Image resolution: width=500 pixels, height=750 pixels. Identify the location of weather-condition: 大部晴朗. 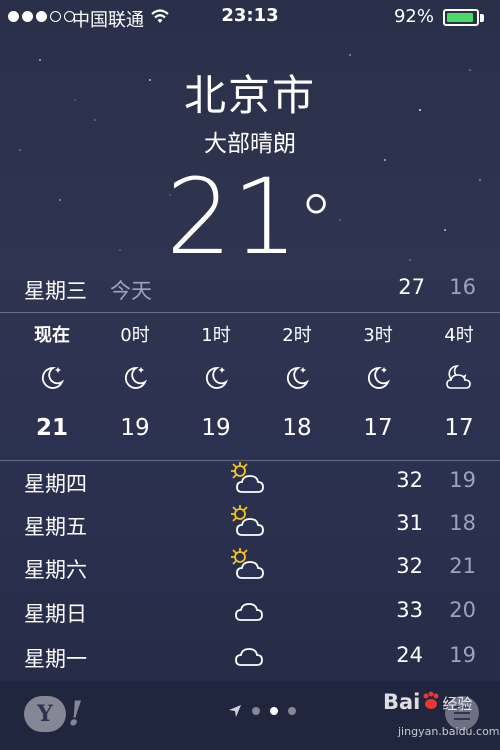
(250, 144).